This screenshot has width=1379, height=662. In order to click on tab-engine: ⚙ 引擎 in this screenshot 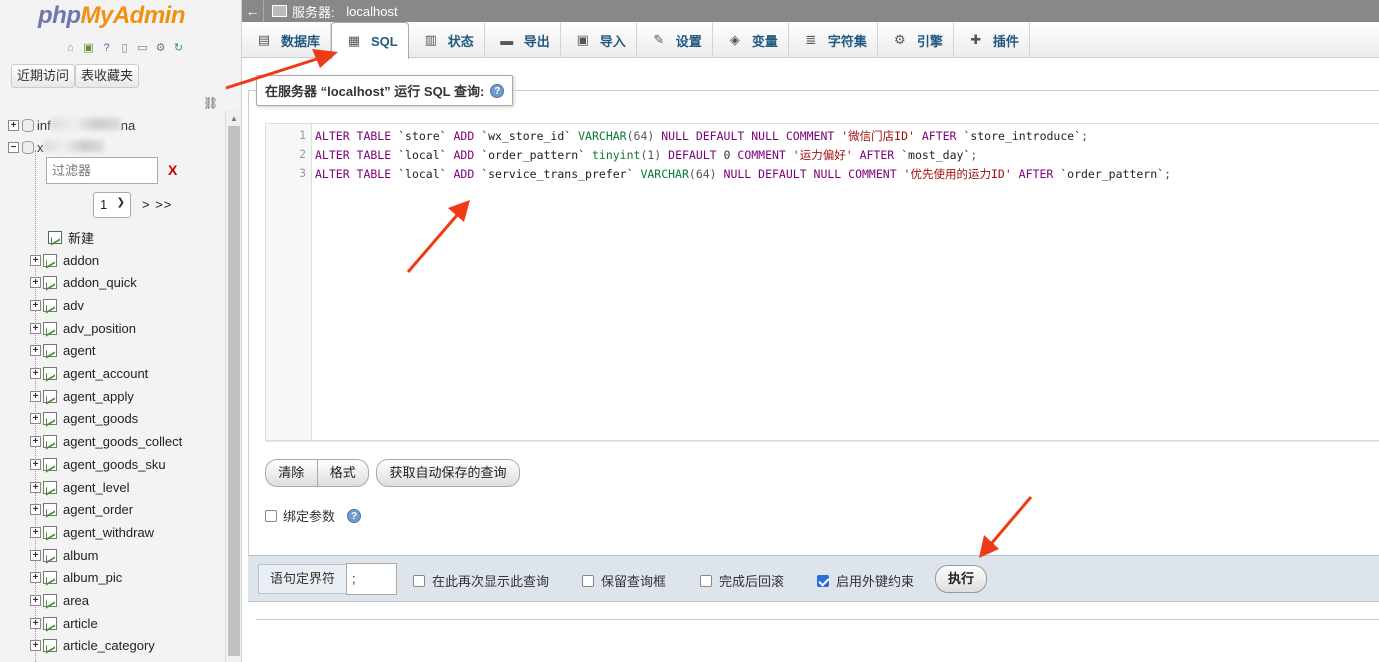, I will do `click(916, 40)`.